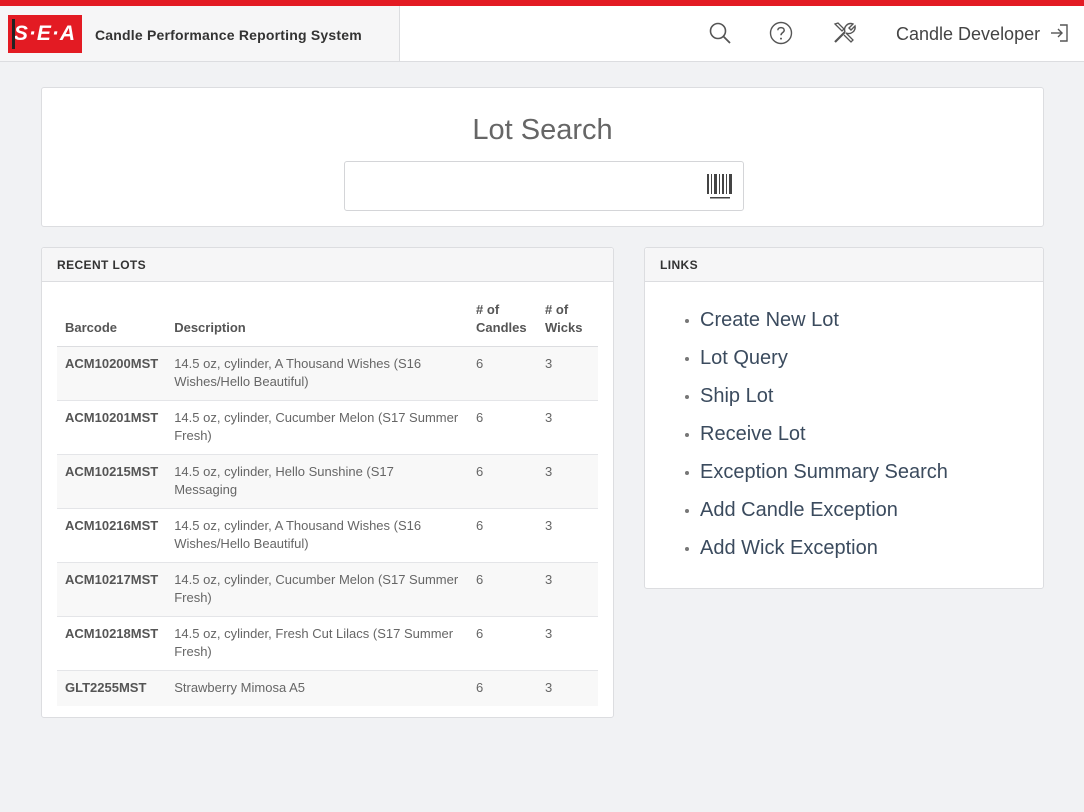 Image resolution: width=1084 pixels, height=812 pixels. I want to click on app-title: Candle Performance Reporting System, so click(228, 35).